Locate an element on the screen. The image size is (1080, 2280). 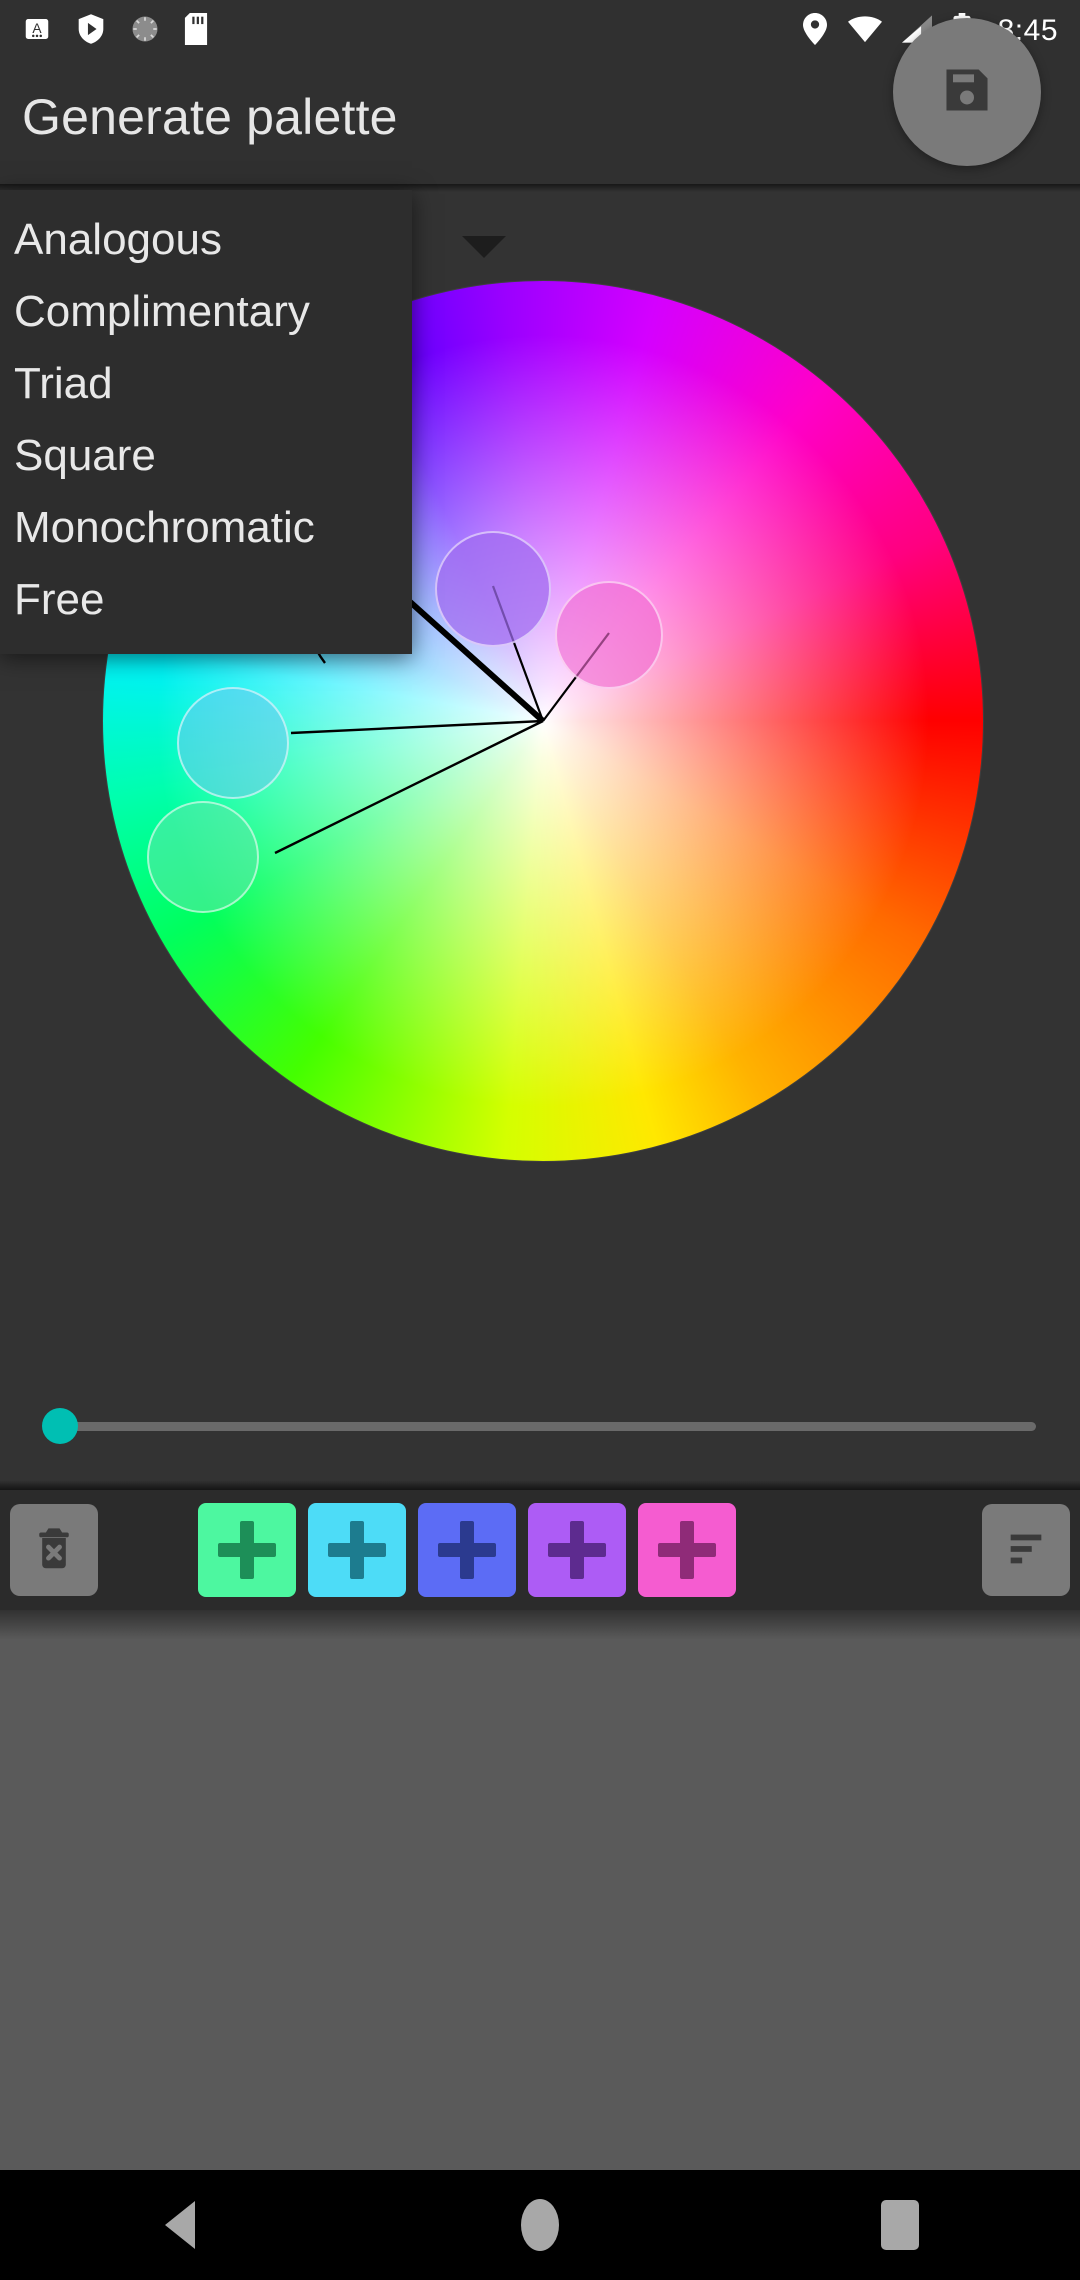
menu-item-free: Free is located at coordinates (206, 600).